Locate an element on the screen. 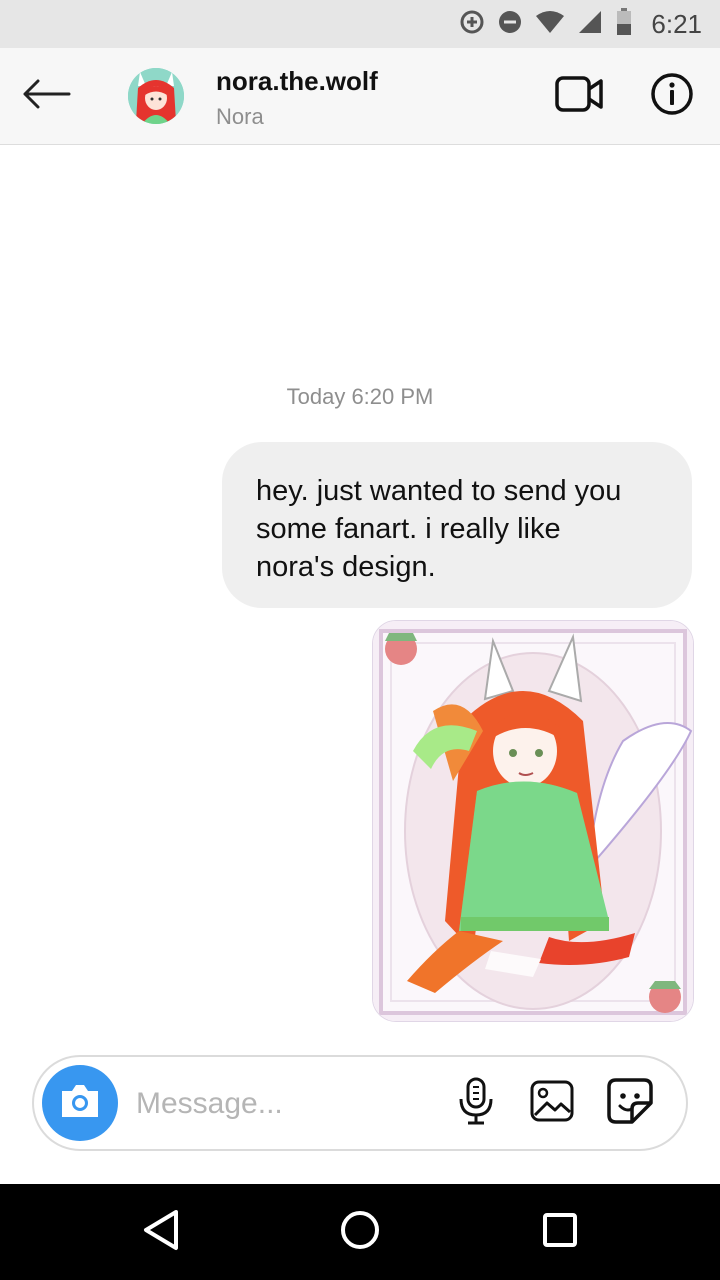 The image size is (720, 1280). back-triangle-icon is located at coordinates (160, 1232).